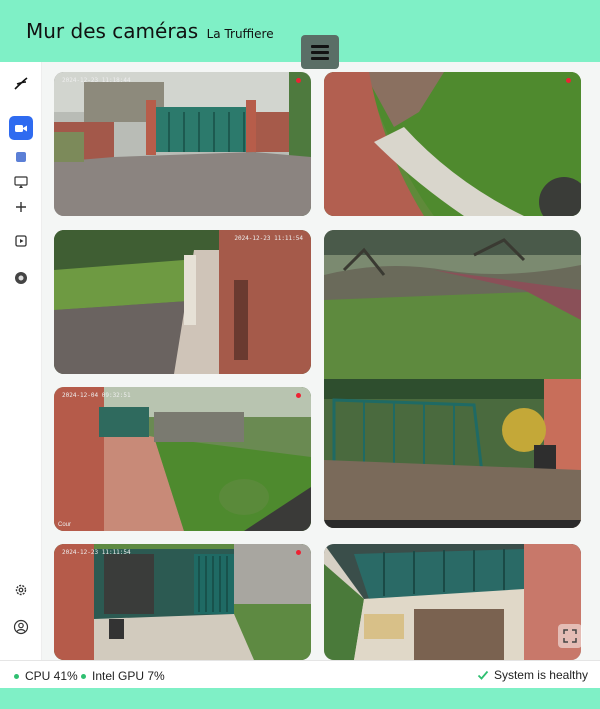  What do you see at coordinates (128, 676) in the screenshot?
I see `gpu-usage: Intel GPU 7%` at bounding box center [128, 676].